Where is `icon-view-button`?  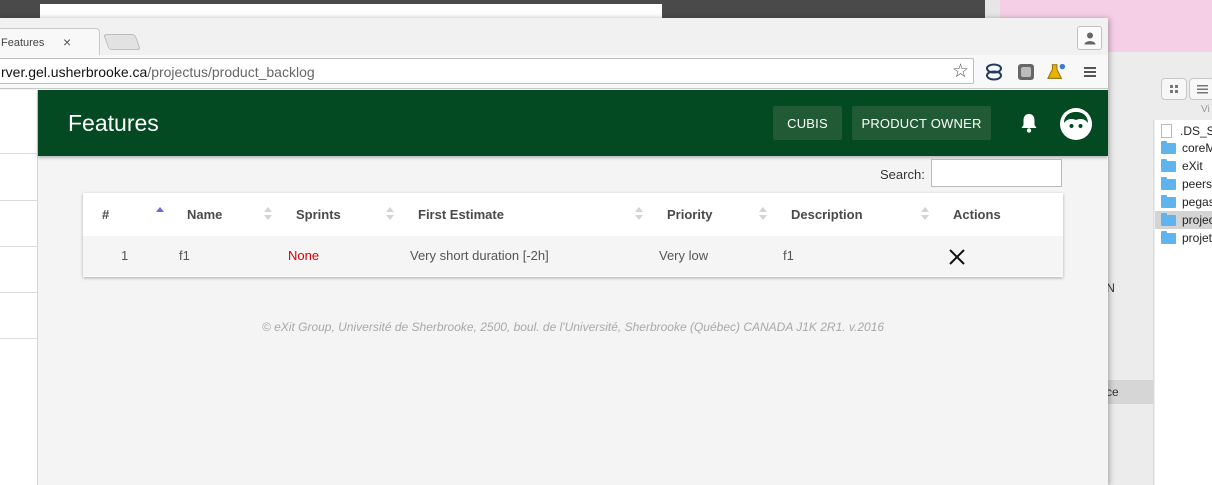
icon-view-button is located at coordinates (1174, 89).